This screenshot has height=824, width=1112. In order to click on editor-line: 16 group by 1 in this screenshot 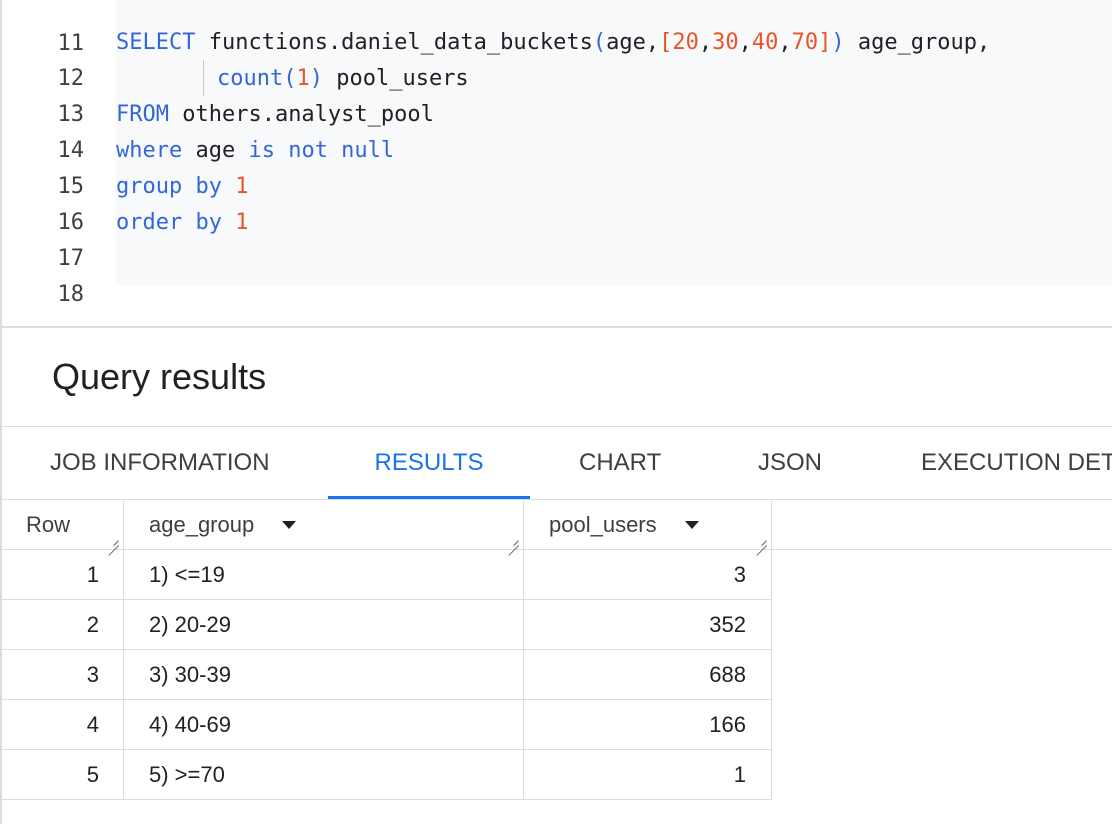, I will do `click(557, 202)`.